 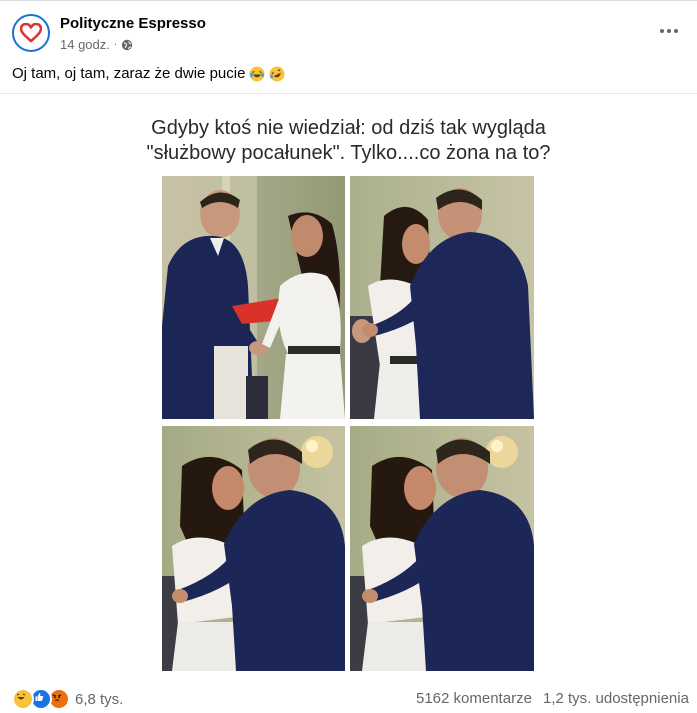 I want to click on comments-count-link: 5162 komentarze, so click(x=474, y=698).